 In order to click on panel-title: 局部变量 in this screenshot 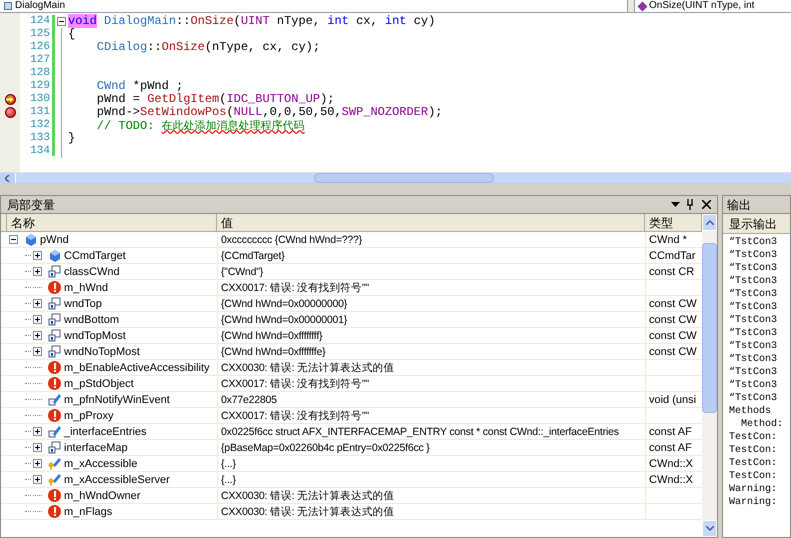, I will do `click(31, 205)`.